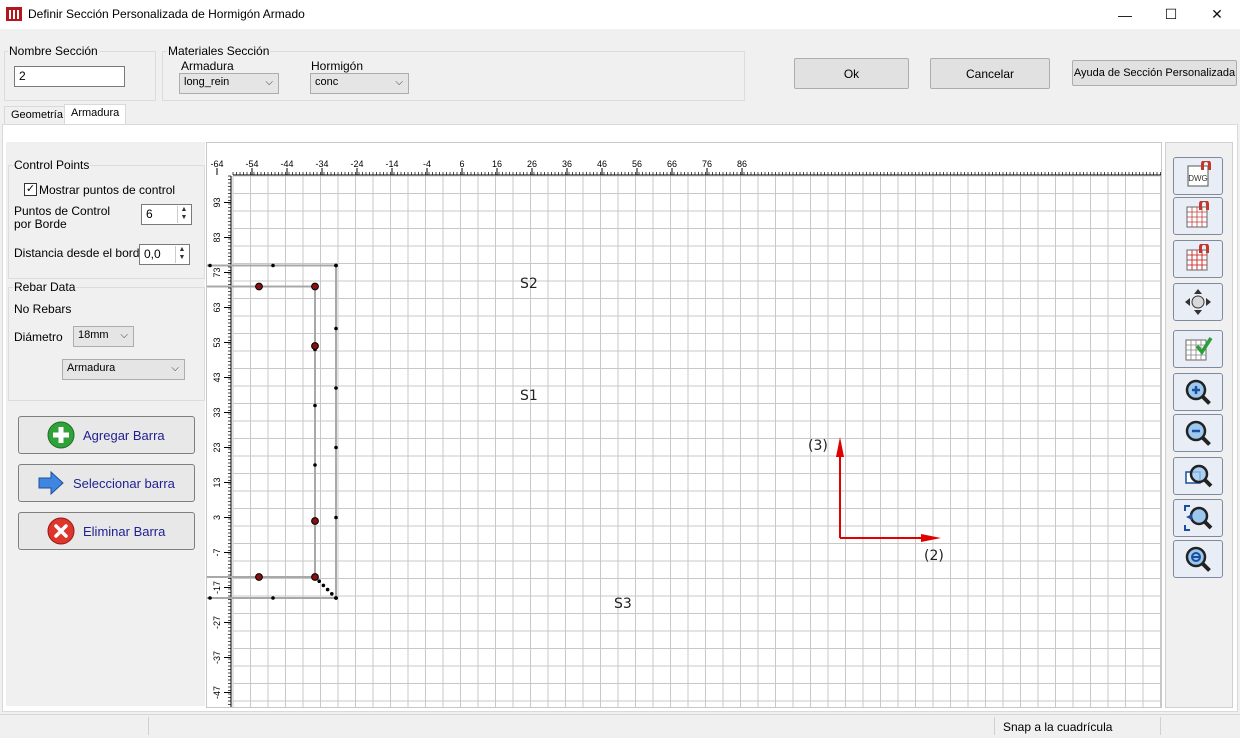 The image size is (1240, 738). I want to click on section-label-s1: S1, so click(529, 396).